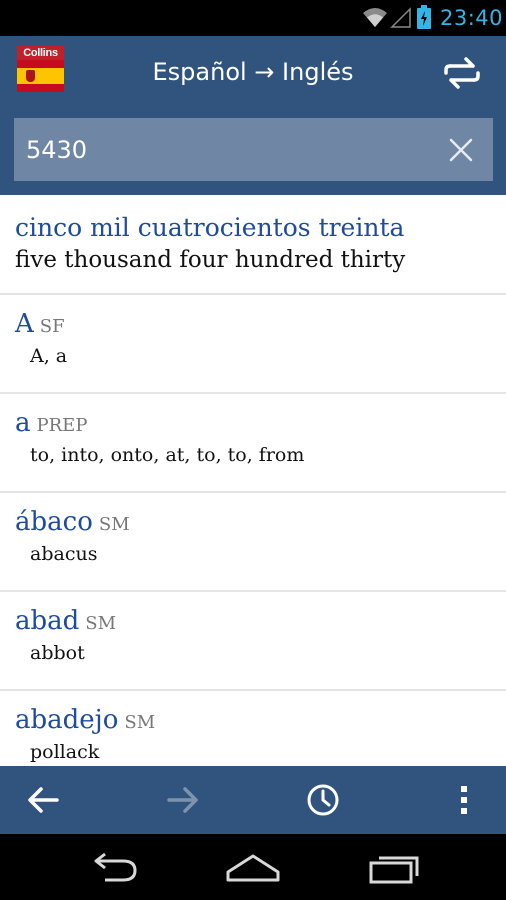 The width and height of the screenshot is (506, 900). I want to click on history-clock-icon, so click(323, 800).